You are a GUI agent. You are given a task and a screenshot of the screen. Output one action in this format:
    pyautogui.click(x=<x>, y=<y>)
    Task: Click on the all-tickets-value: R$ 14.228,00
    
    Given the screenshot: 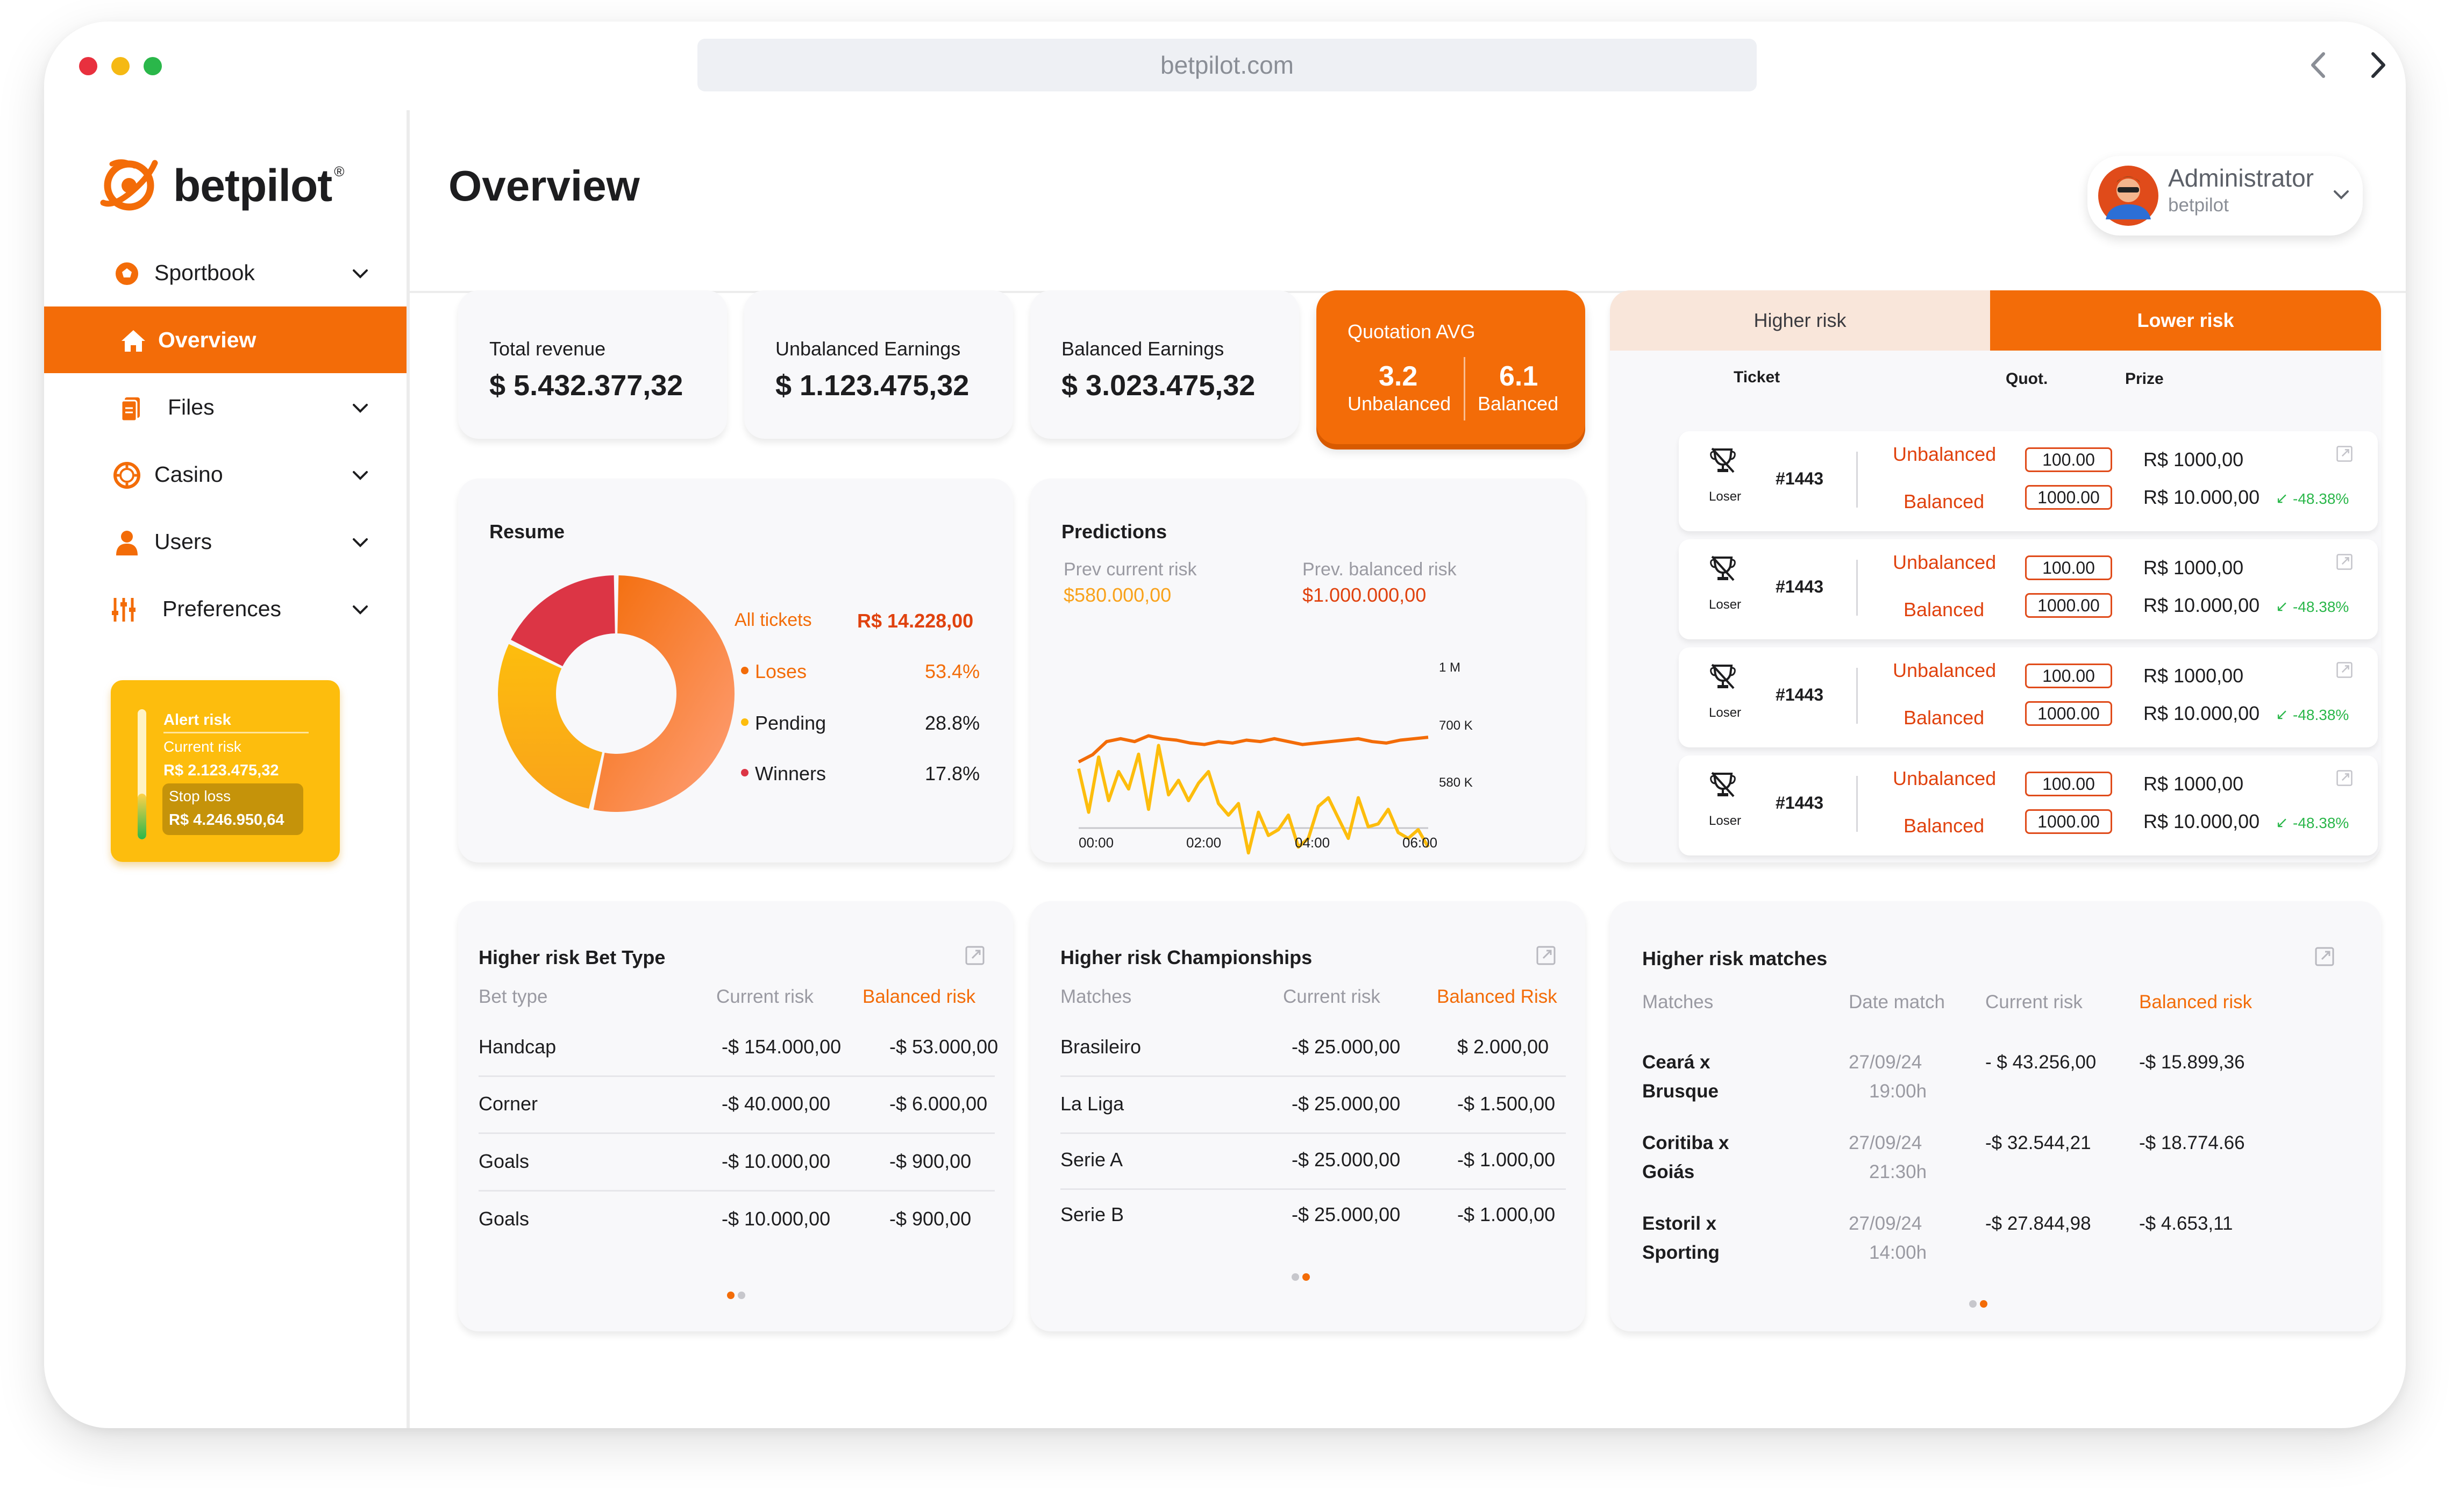 What is the action you would take?
    pyautogui.click(x=916, y=621)
    